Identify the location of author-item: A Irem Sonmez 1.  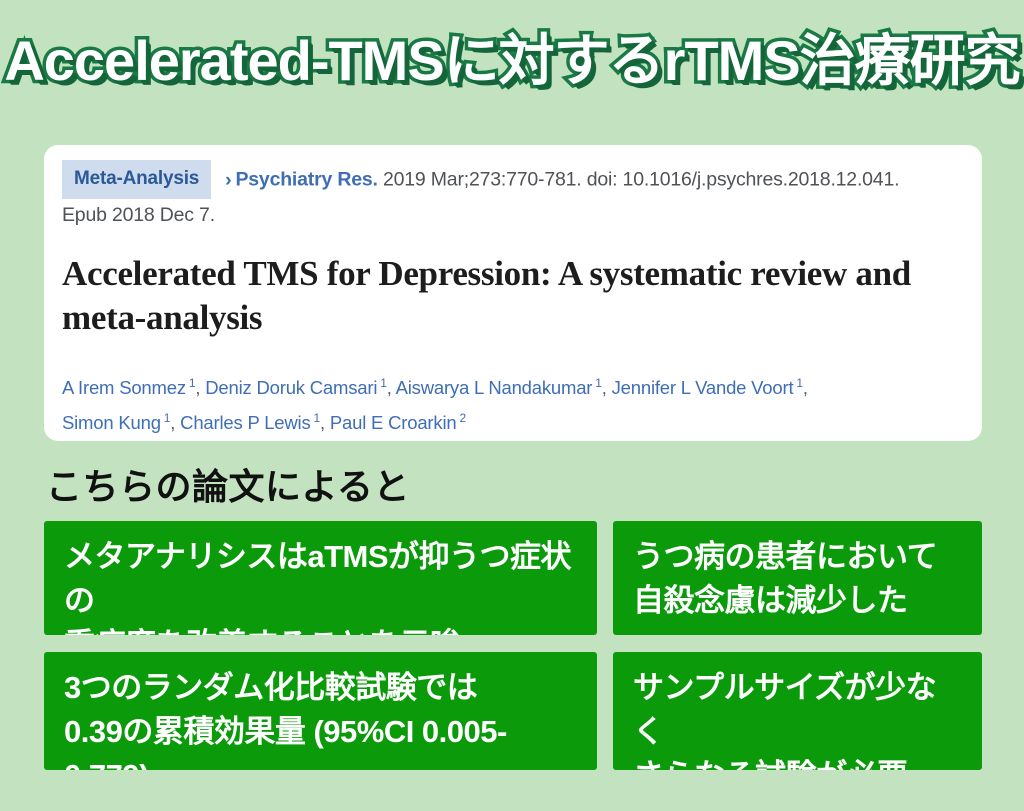
(129, 387).